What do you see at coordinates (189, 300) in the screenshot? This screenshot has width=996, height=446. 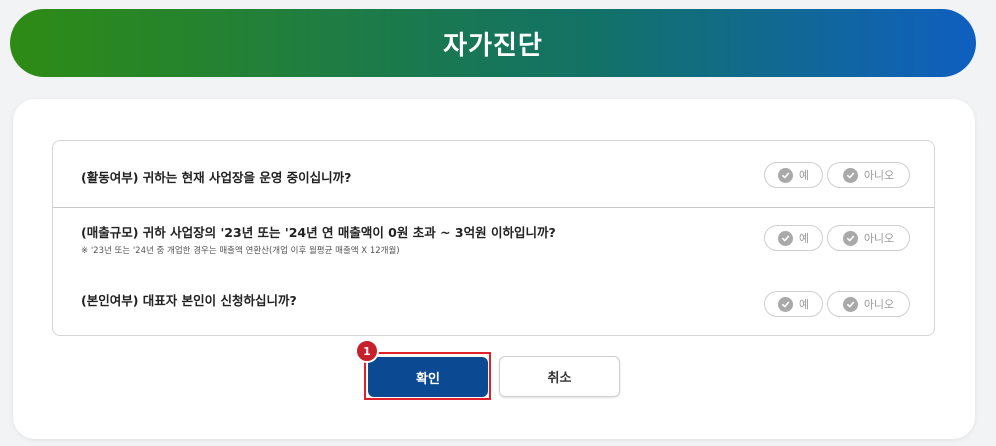 I see `question-text: (본인여부) 대표자 본인이 신청하십니까?` at bounding box center [189, 300].